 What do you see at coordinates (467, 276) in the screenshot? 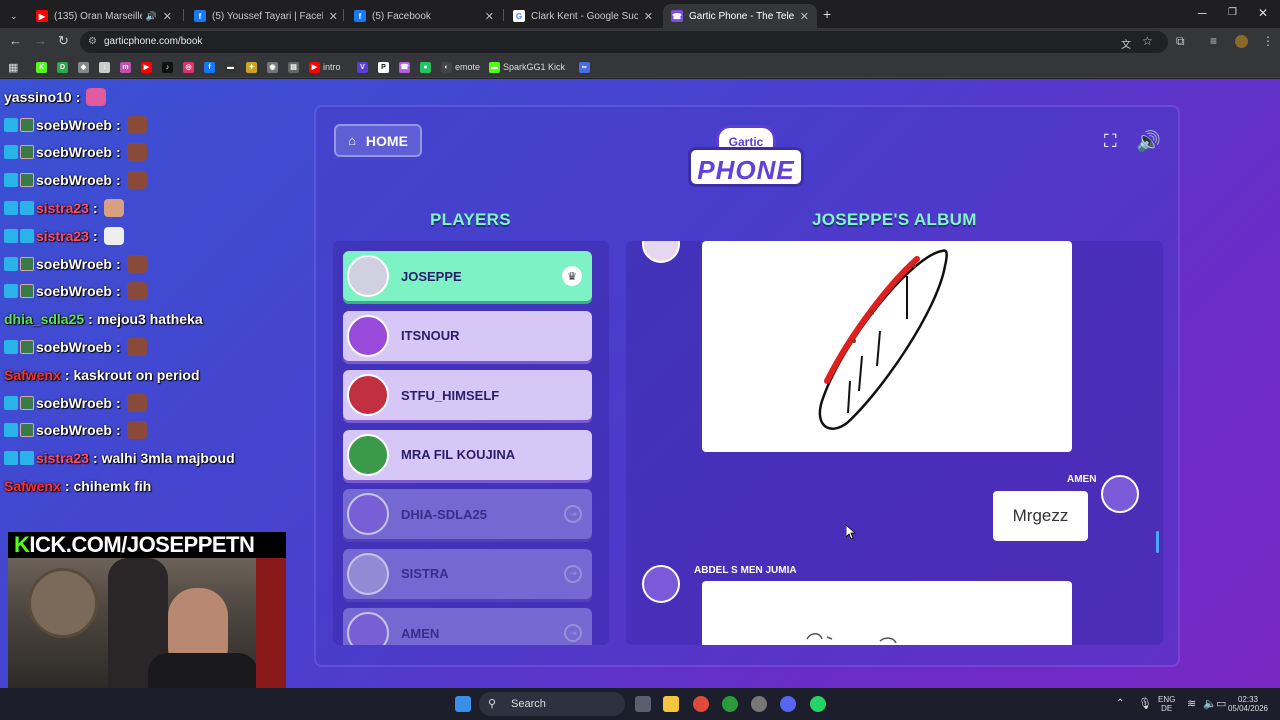
I see `player-card: JOSEPPE ♛` at bounding box center [467, 276].